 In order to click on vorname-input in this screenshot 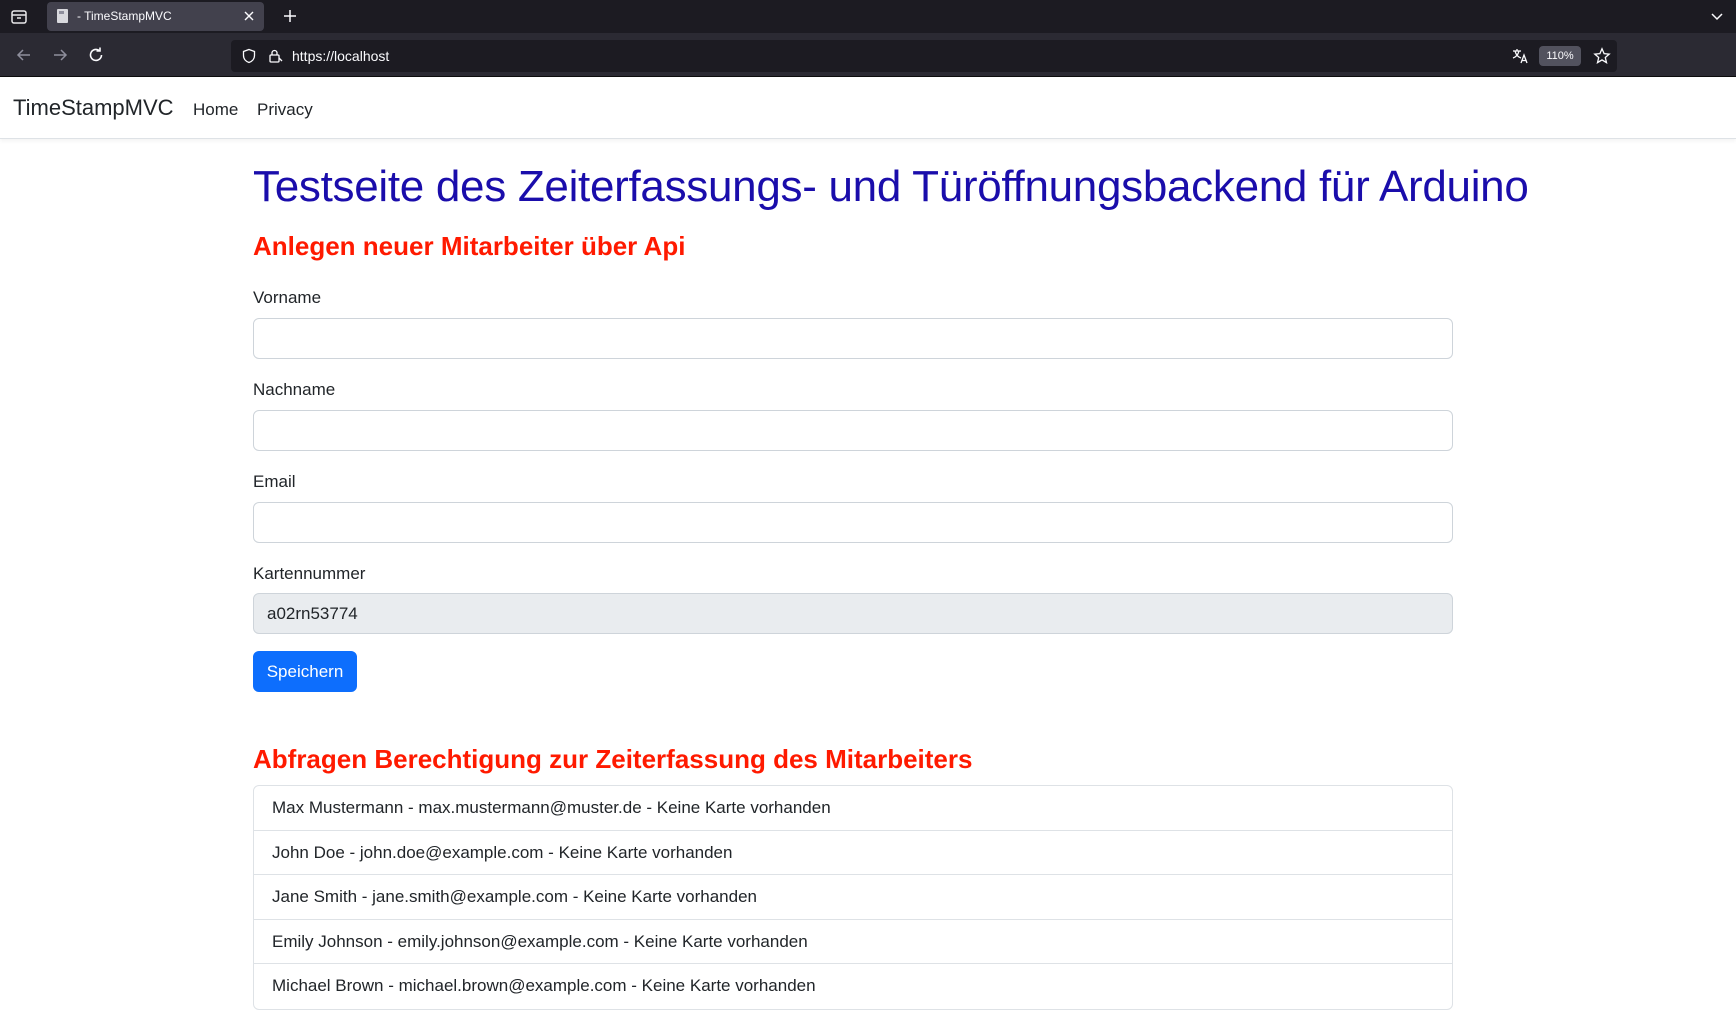, I will do `click(853, 338)`.